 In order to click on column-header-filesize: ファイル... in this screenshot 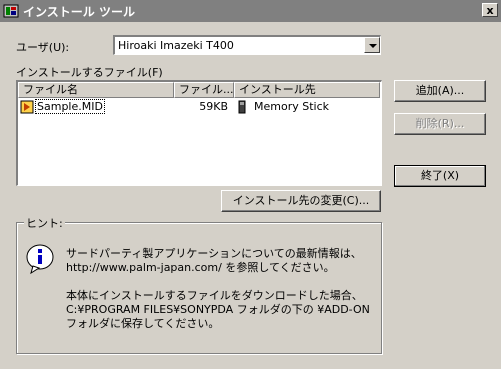, I will do `click(204, 90)`.